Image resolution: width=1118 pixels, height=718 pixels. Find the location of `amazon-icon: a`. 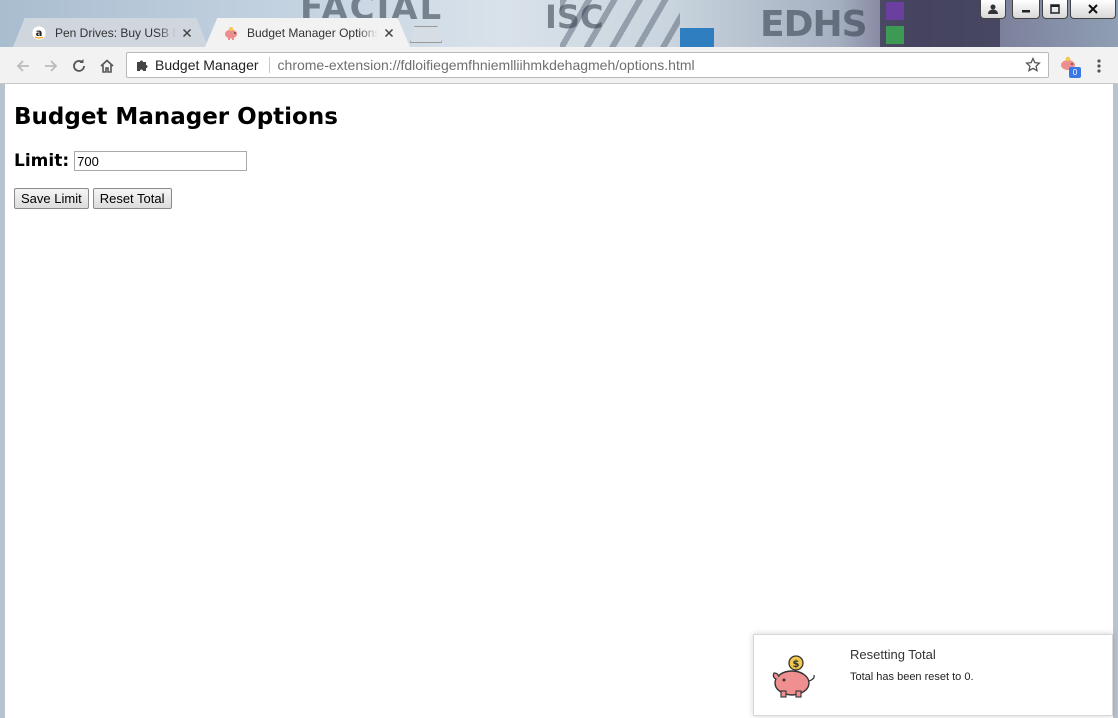

amazon-icon: a is located at coordinates (39, 33).